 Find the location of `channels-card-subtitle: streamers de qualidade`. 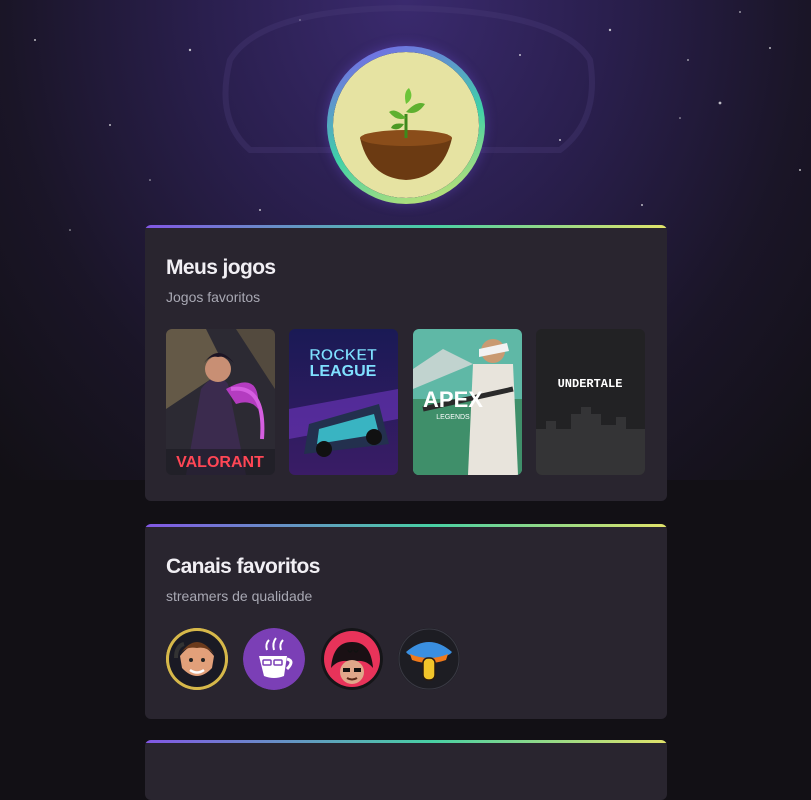

channels-card-subtitle: streamers de qualidade is located at coordinates (239, 596).